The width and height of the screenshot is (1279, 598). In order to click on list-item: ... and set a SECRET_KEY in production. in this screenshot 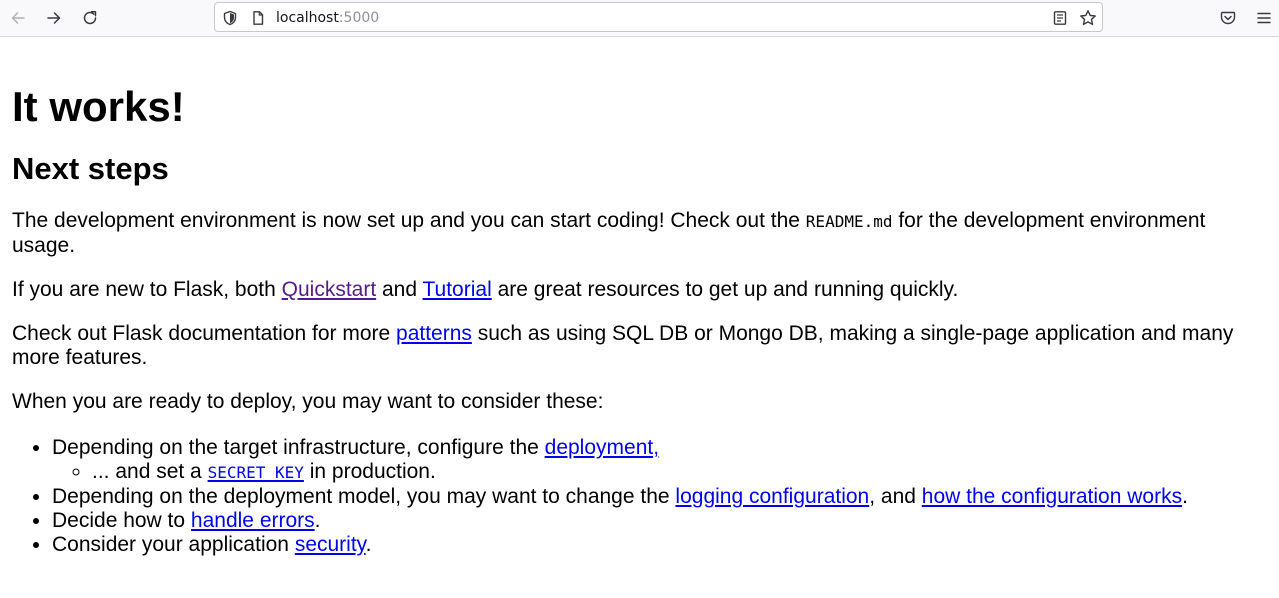, I will do `click(681, 472)`.